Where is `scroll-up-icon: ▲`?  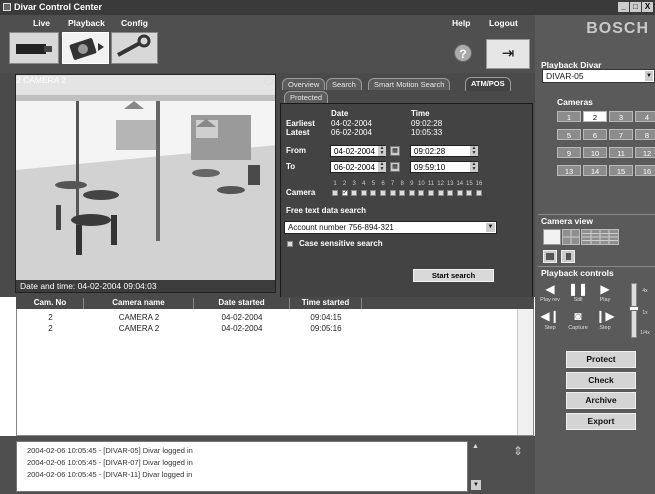
scroll-up-icon: ▲ is located at coordinates (476, 448).